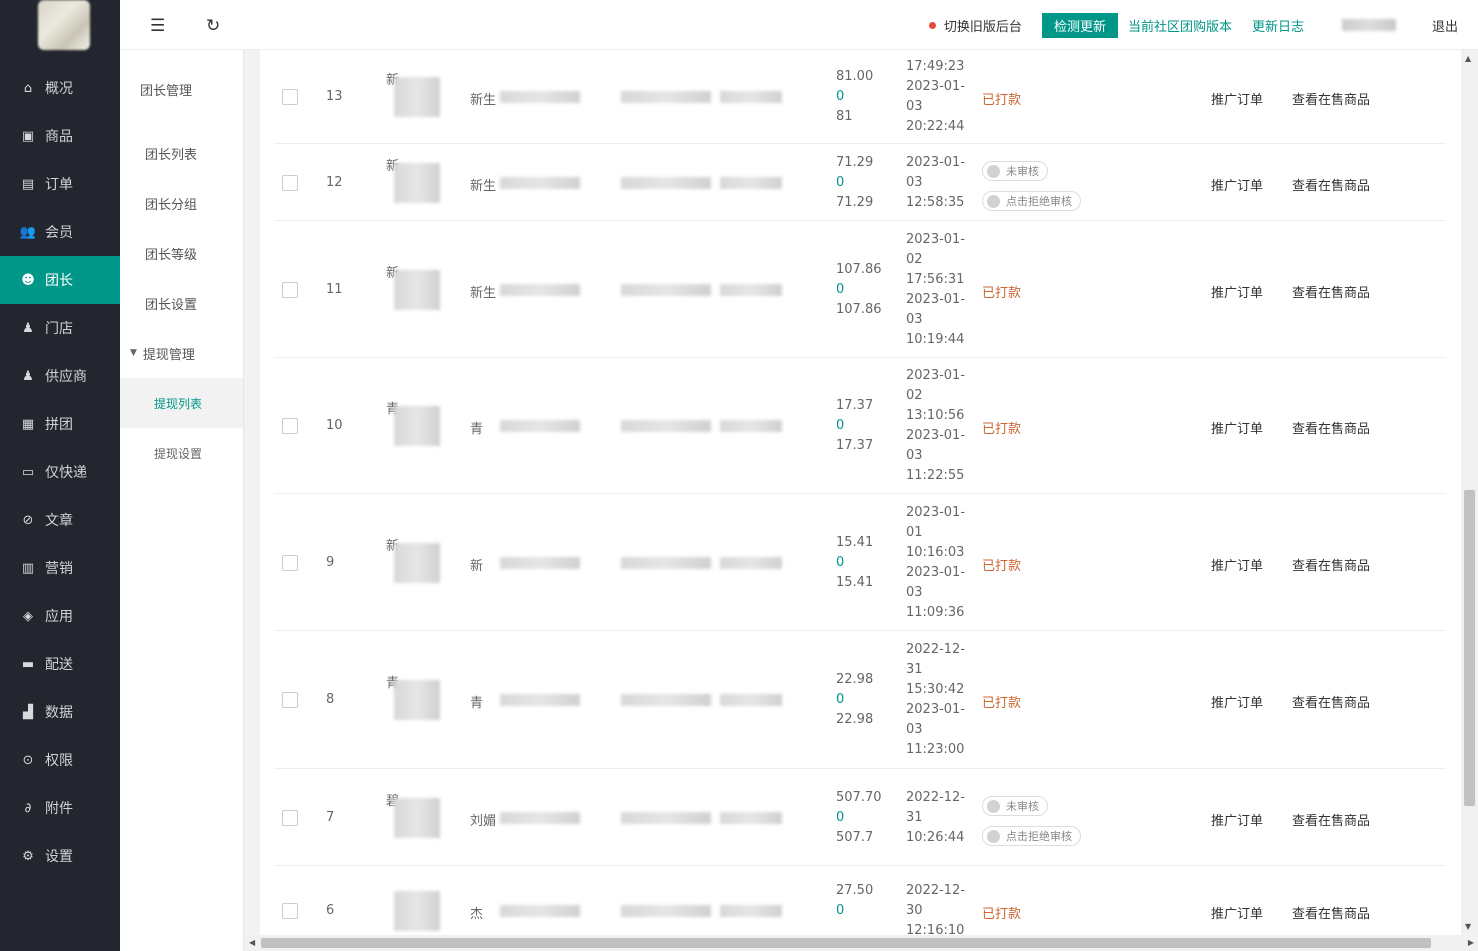 Image resolution: width=1478 pixels, height=951 pixels. Describe the element at coordinates (60, 760) in the screenshot. I see `sidebar-item-14: ⊙ 权限` at that location.